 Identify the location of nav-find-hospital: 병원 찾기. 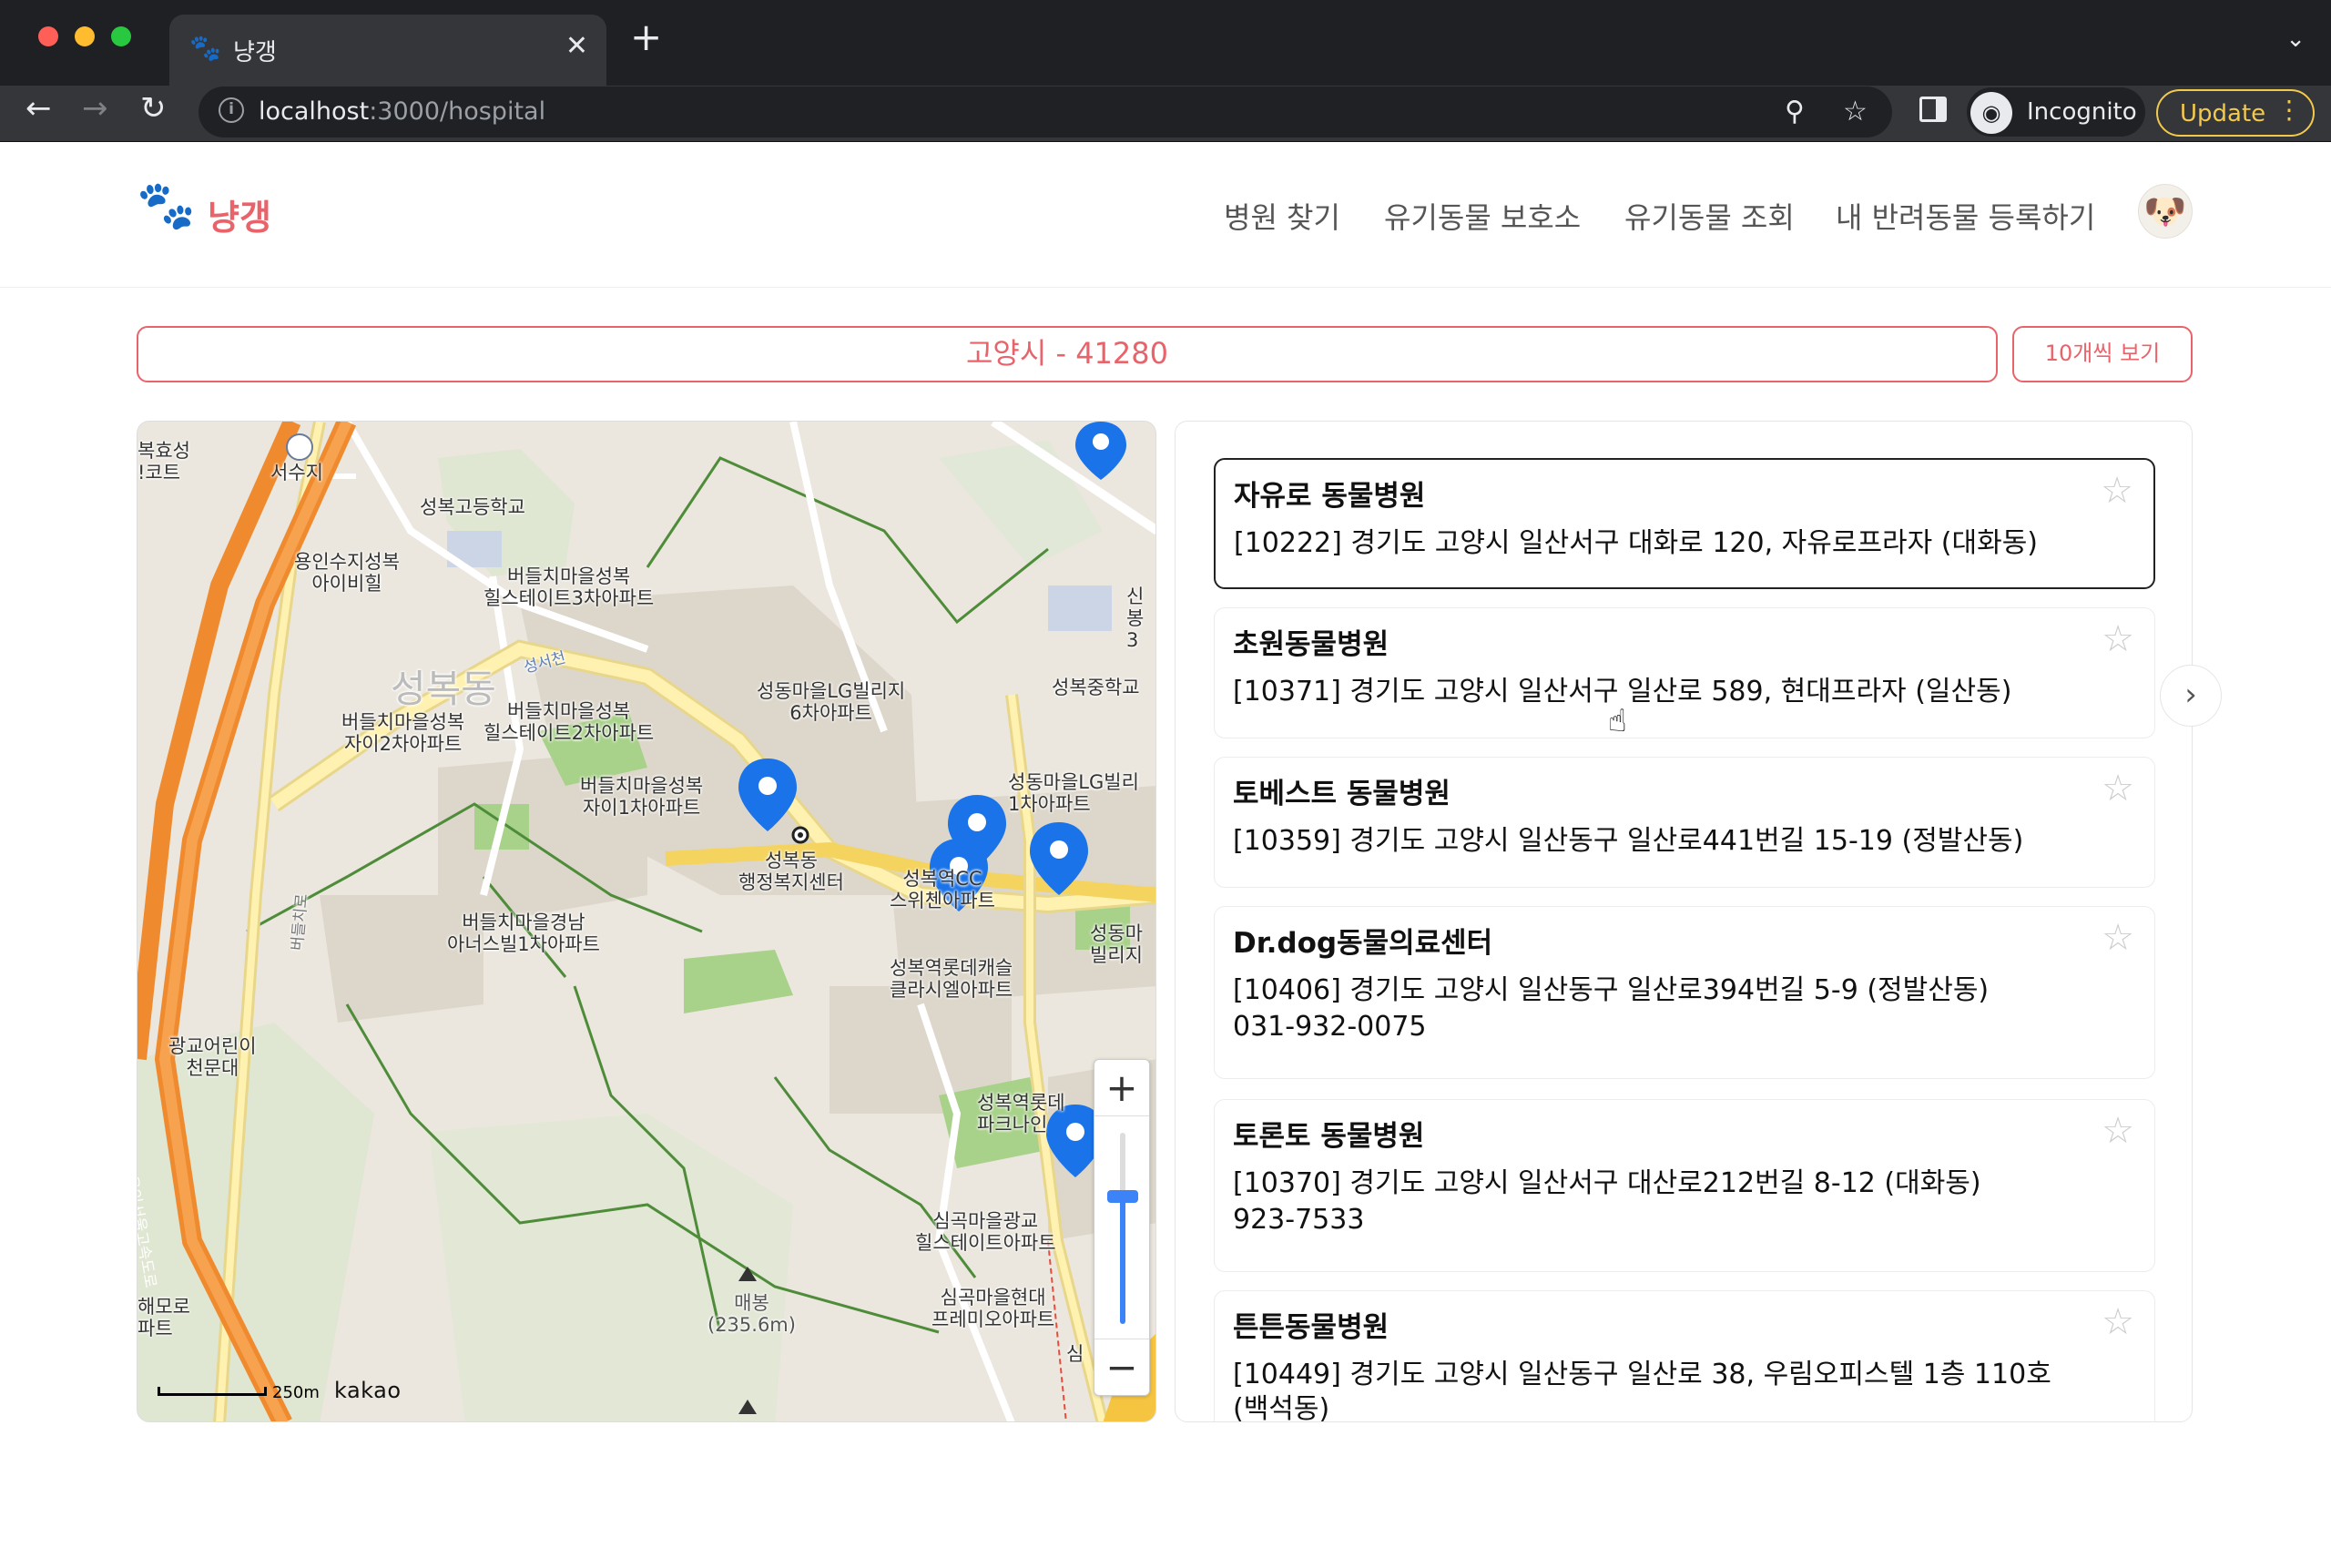
(1282, 216).